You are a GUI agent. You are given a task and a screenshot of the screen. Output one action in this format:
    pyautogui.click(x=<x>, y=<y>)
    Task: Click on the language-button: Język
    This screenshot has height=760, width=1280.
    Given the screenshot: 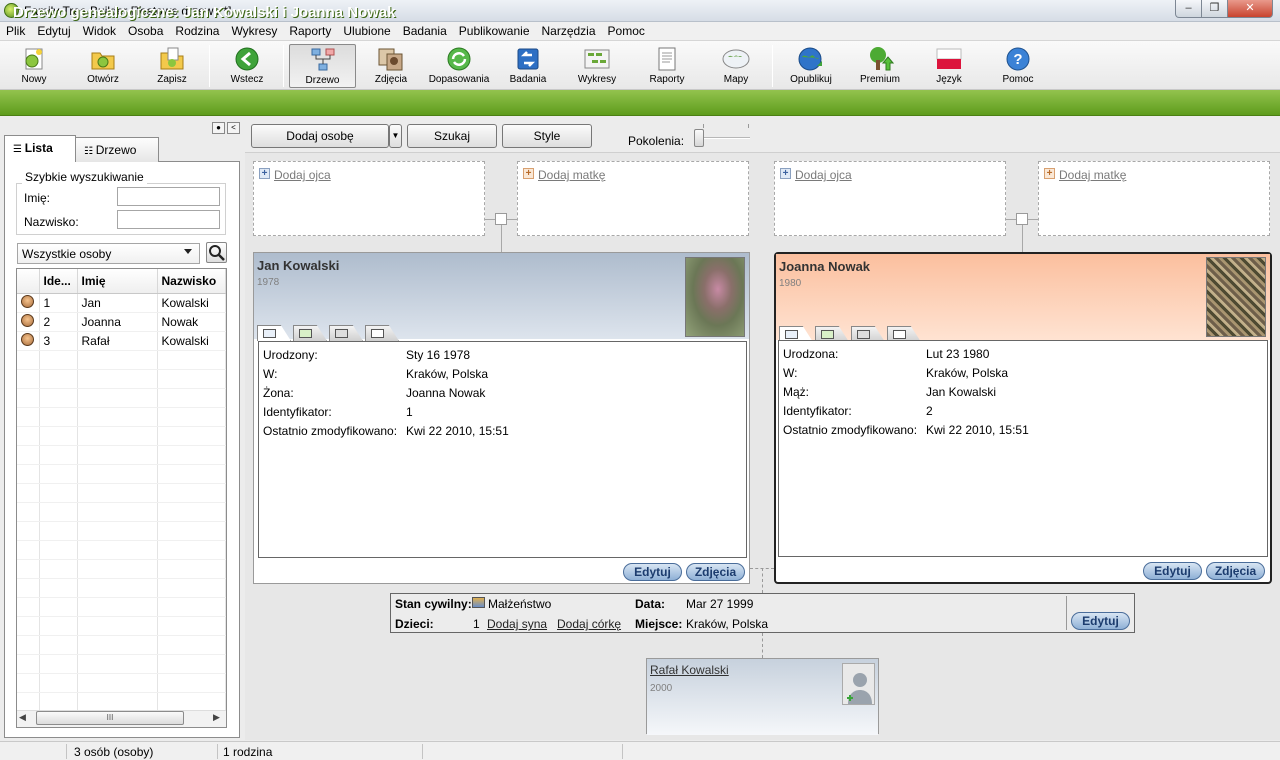 What is the action you would take?
    pyautogui.click(x=949, y=66)
    